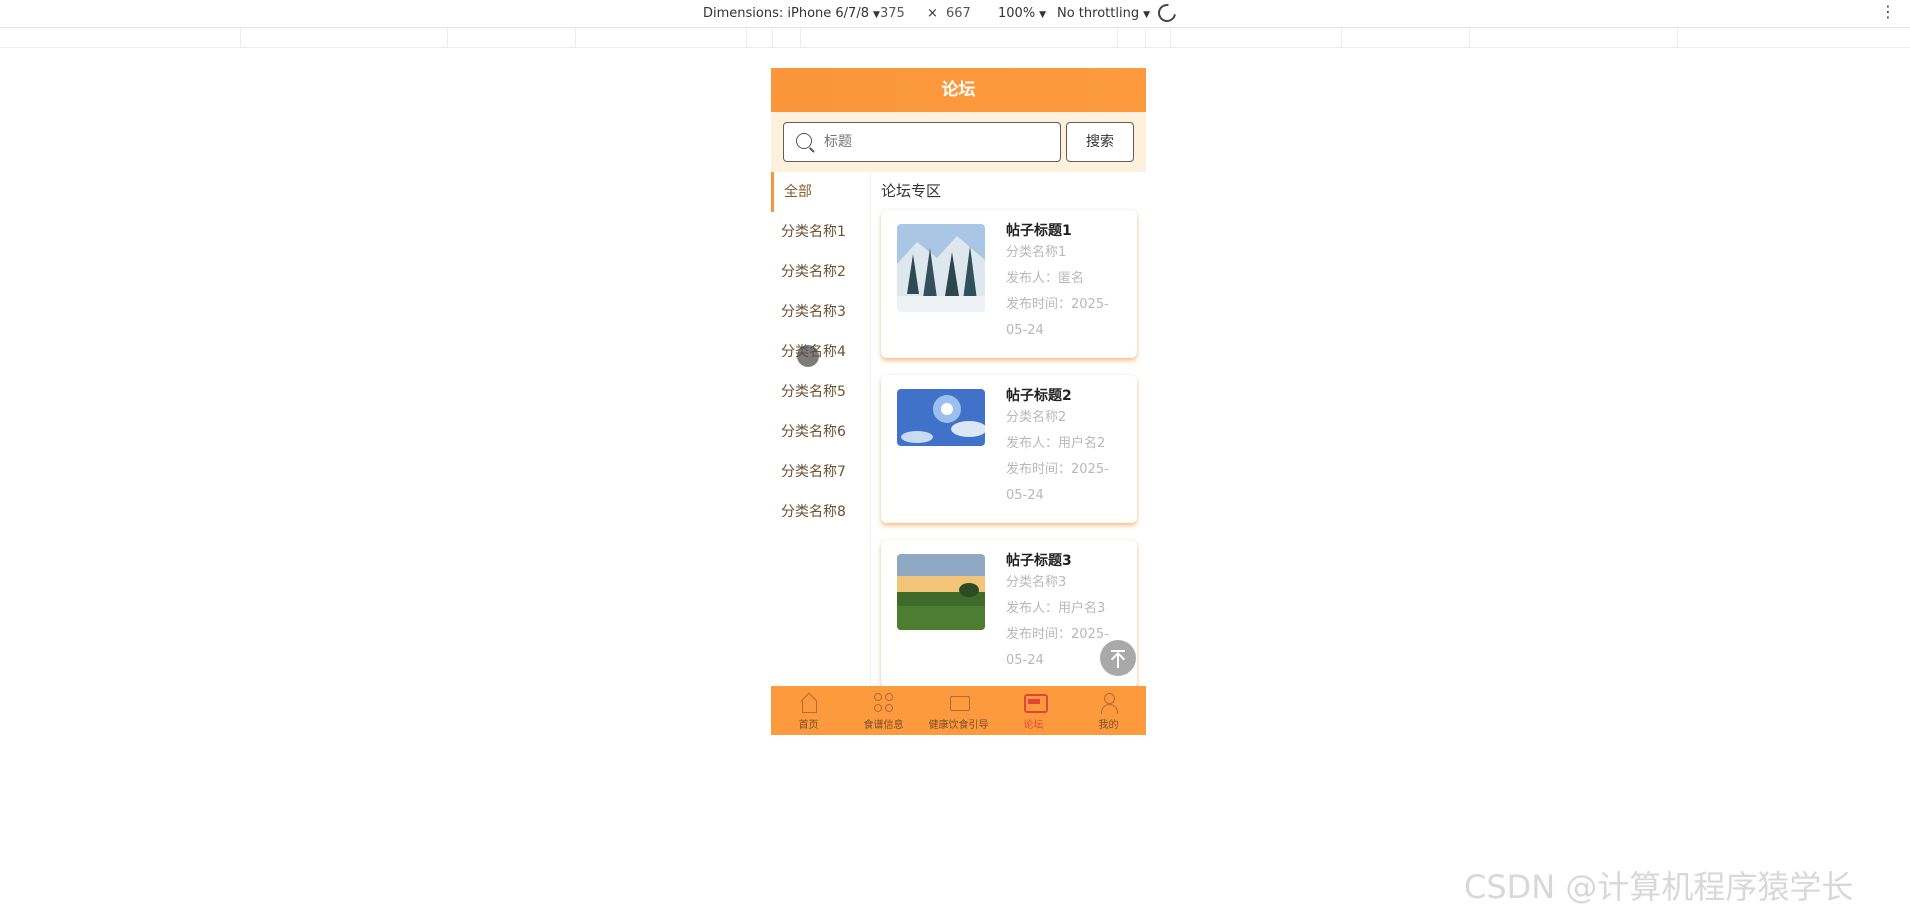 This screenshot has width=1910, height=918. What do you see at coordinates (1056, 443) in the screenshot?
I see `post-author: 发布人：用户名2` at bounding box center [1056, 443].